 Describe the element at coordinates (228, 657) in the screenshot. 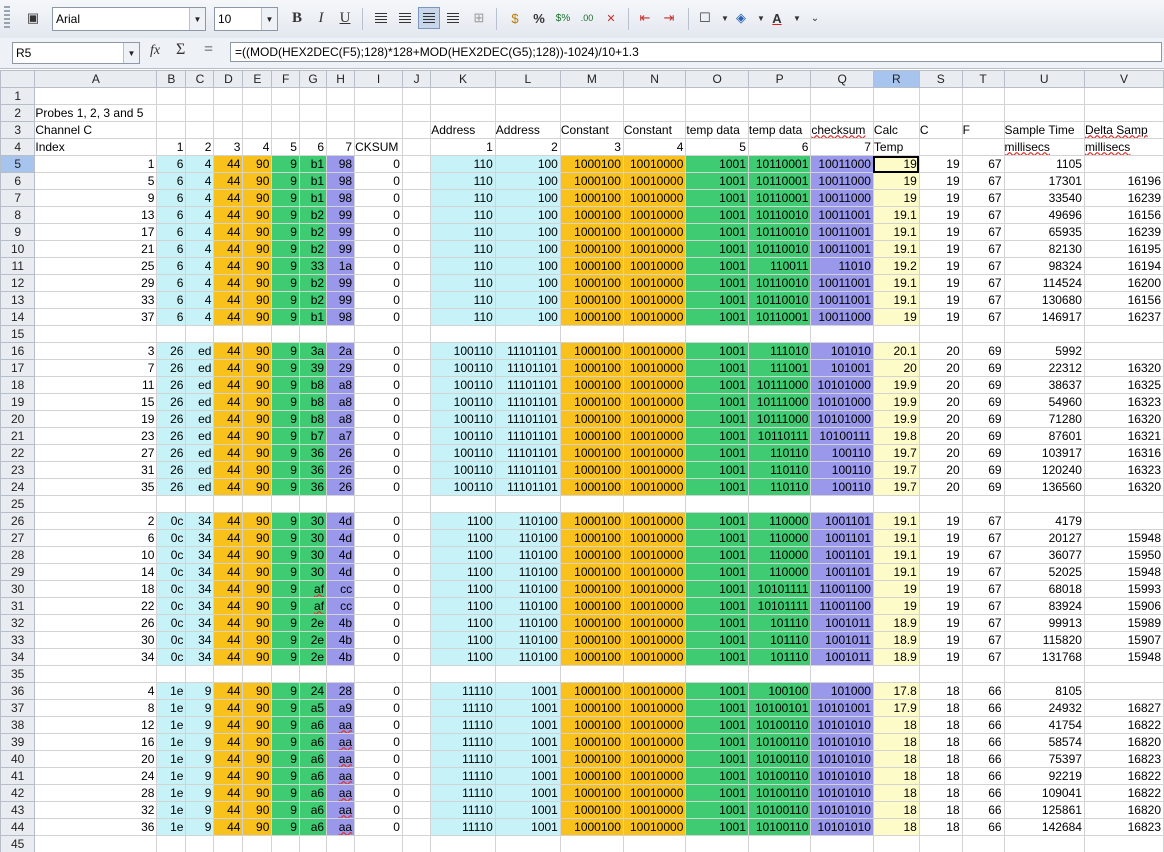

I see `cell-d34: 44` at that location.